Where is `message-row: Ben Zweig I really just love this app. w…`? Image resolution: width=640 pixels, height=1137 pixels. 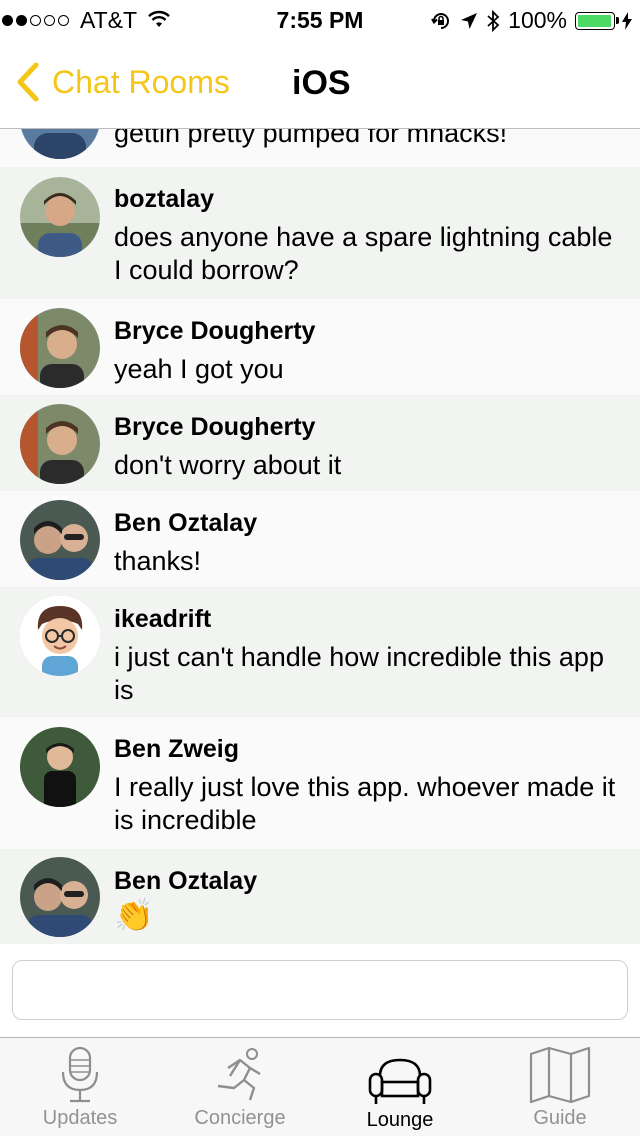 message-row: Ben Zweig I really just love this app. w… is located at coordinates (320, 783).